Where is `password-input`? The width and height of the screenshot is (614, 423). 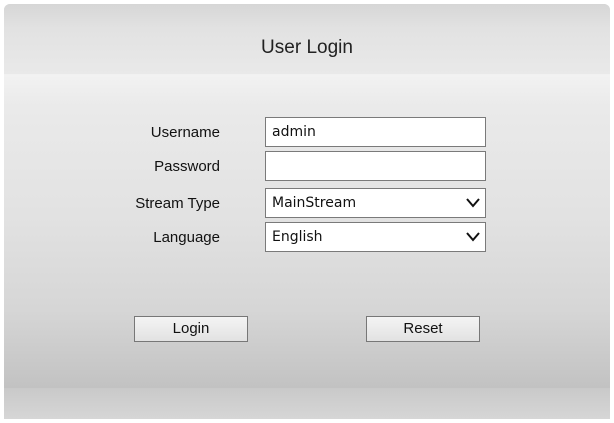
password-input is located at coordinates (375, 166).